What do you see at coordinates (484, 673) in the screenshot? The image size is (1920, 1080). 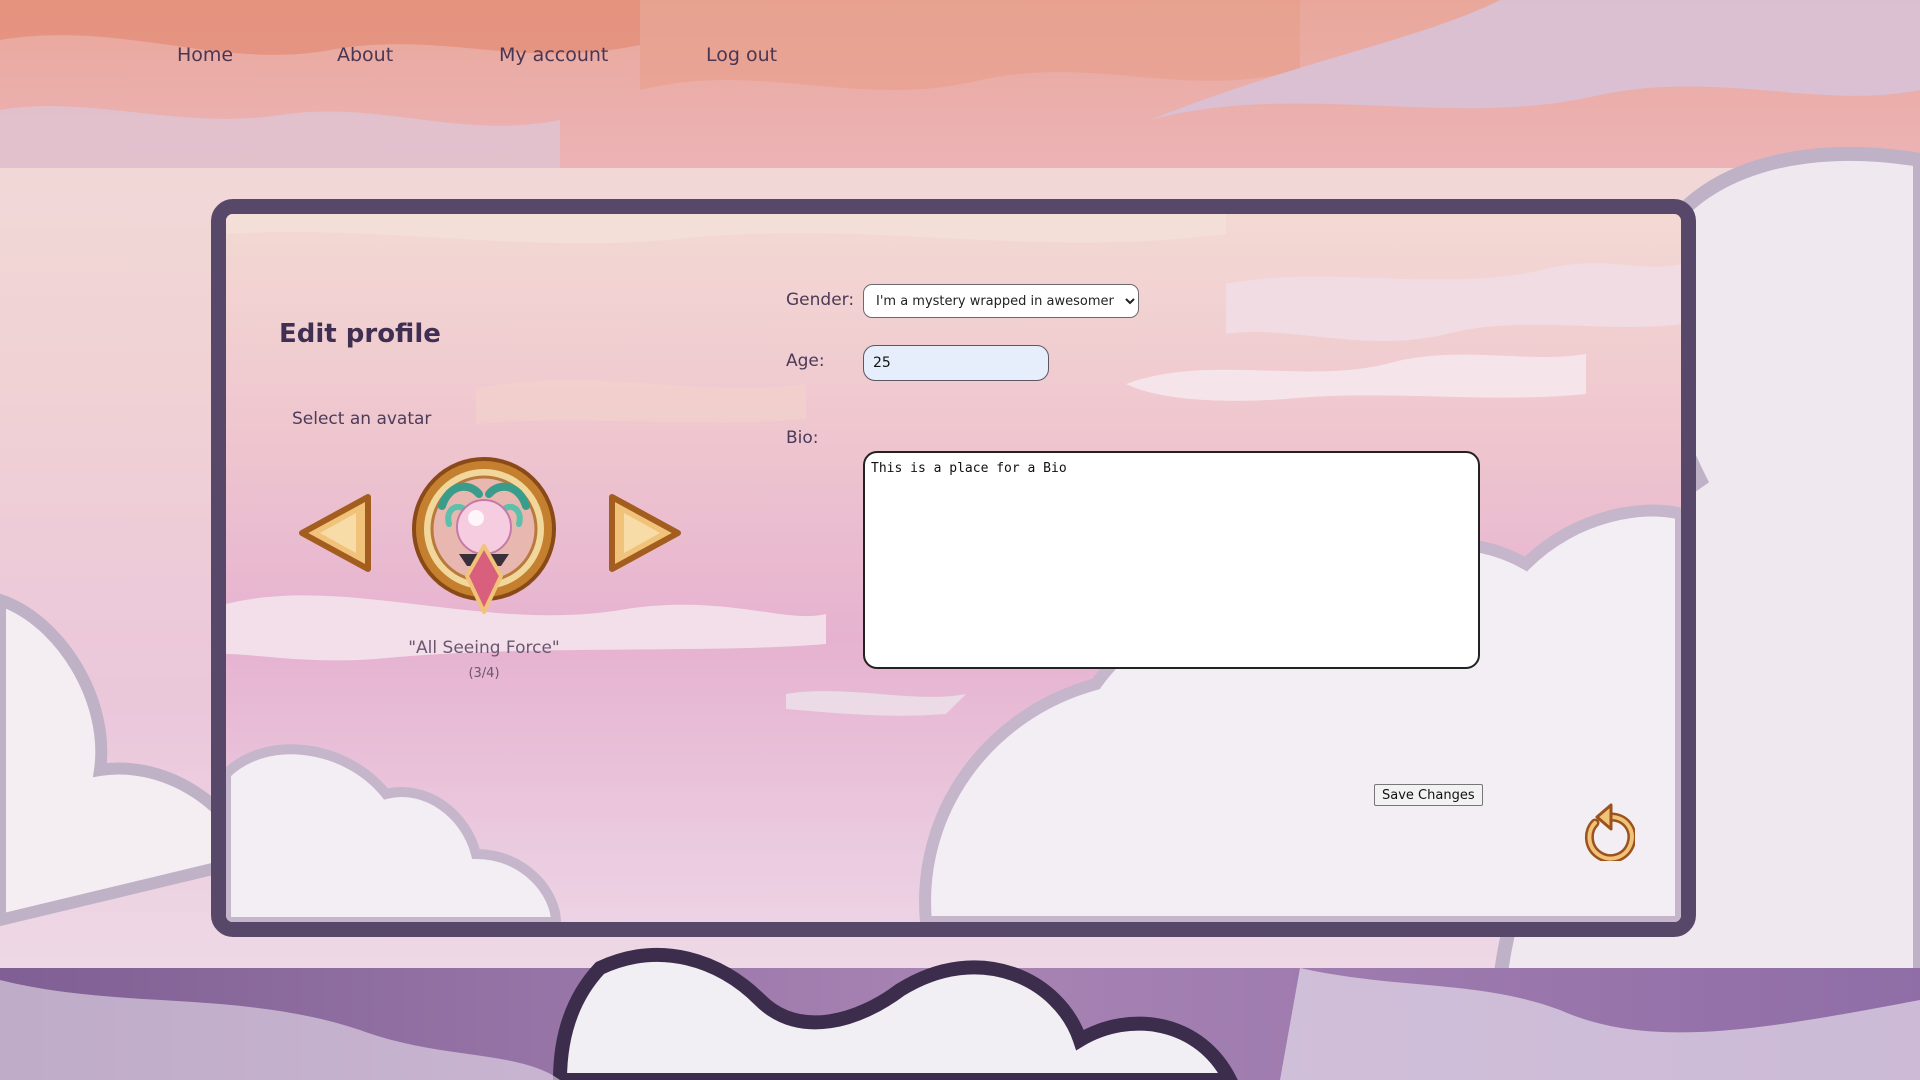 I see `avatar-position: (3/4)` at bounding box center [484, 673].